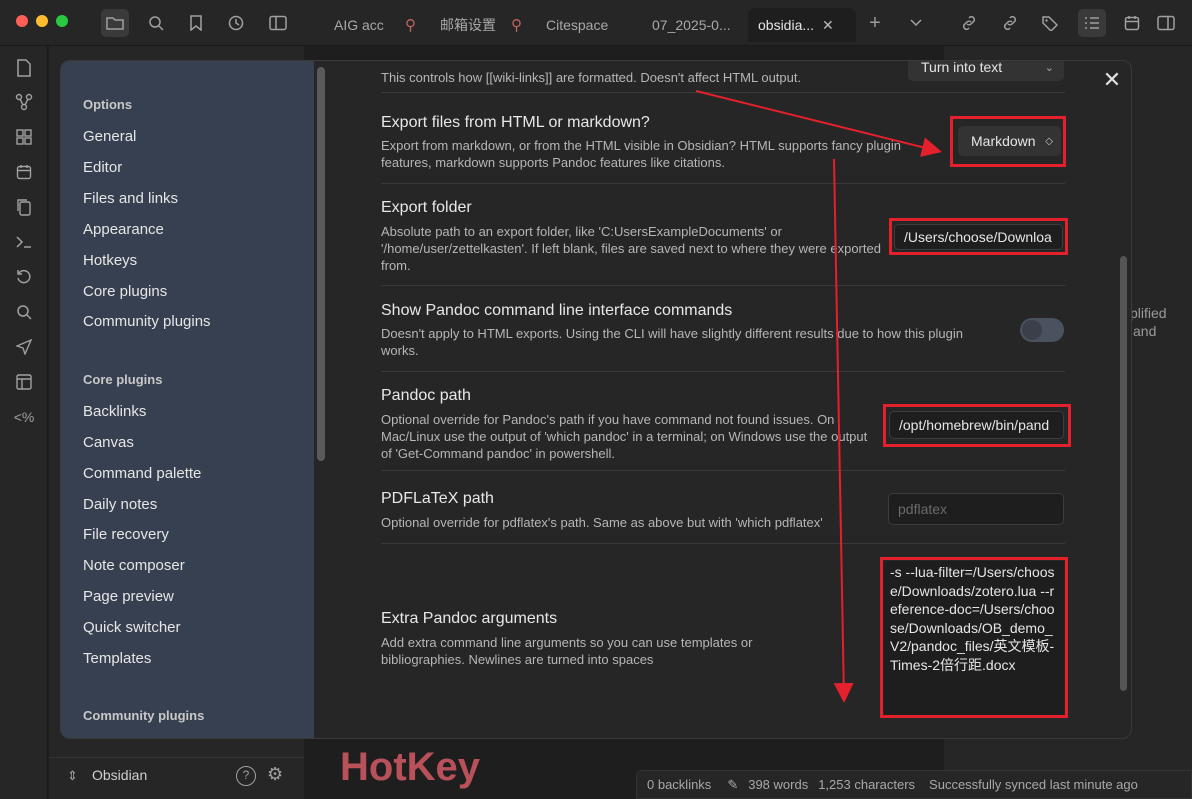 This screenshot has height=799, width=1192. Describe the element at coordinates (916, 23) in the screenshot. I see `chevron-down-icon` at that location.